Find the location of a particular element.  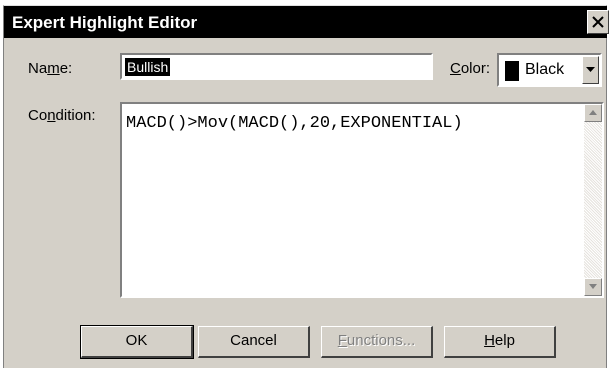

color-dropdown-button is located at coordinates (590, 70).